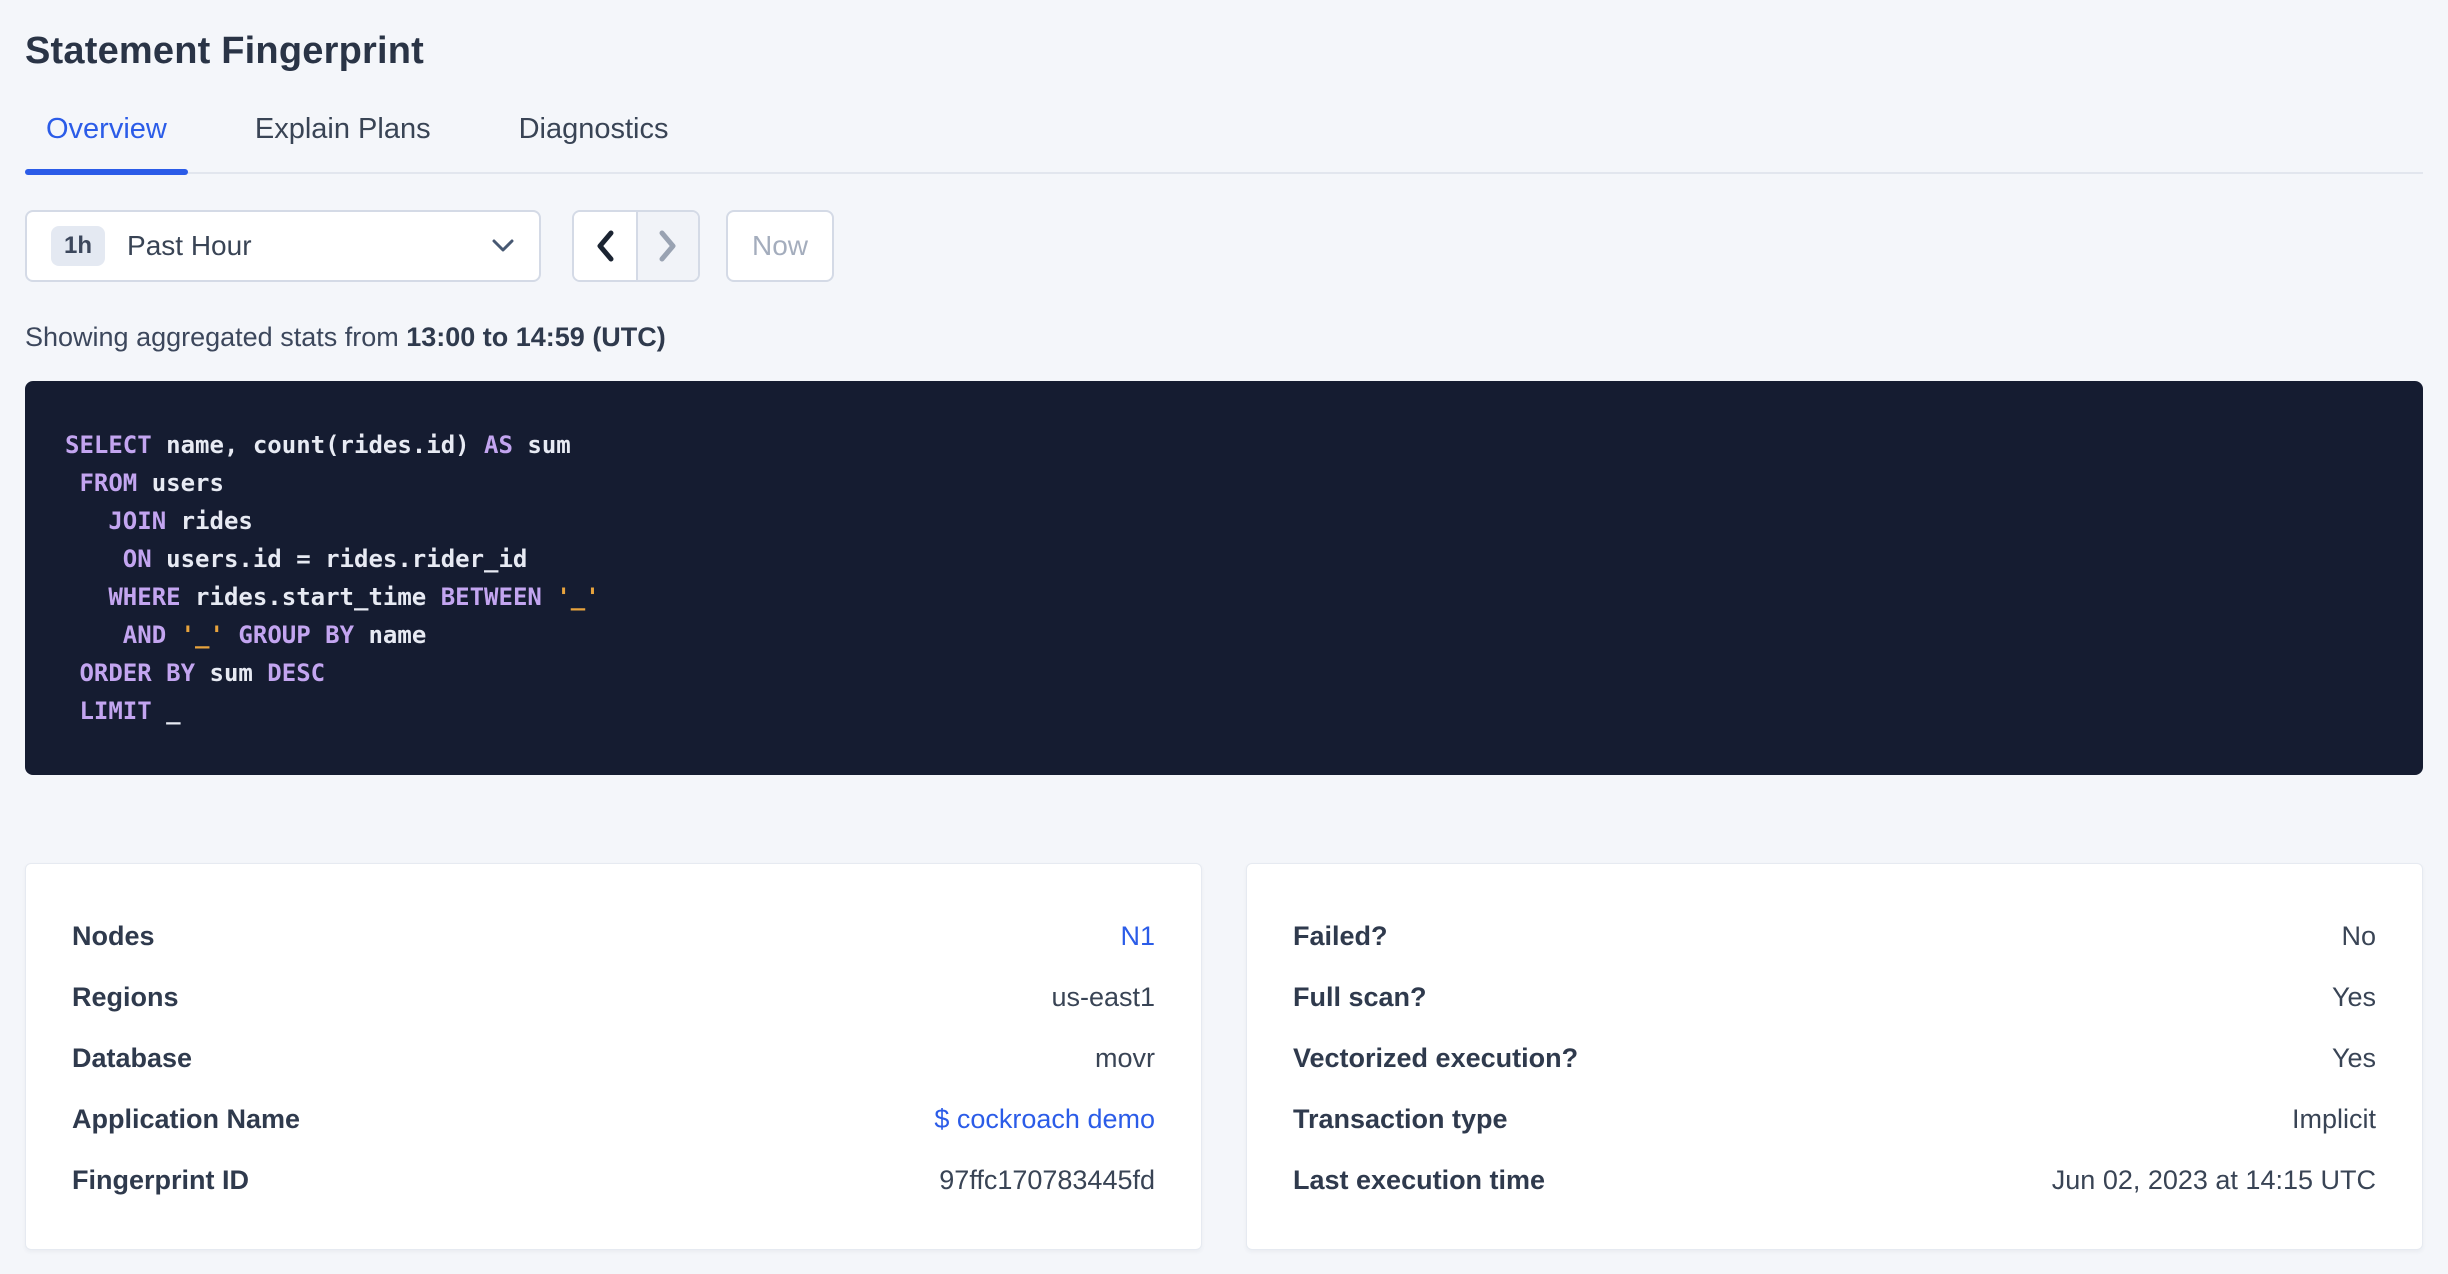 Image resolution: width=2448 pixels, height=1274 pixels. Describe the element at coordinates (2213, 1180) in the screenshot. I see `row-value: Jun 02, 2023 at 14:15 UTC` at that location.